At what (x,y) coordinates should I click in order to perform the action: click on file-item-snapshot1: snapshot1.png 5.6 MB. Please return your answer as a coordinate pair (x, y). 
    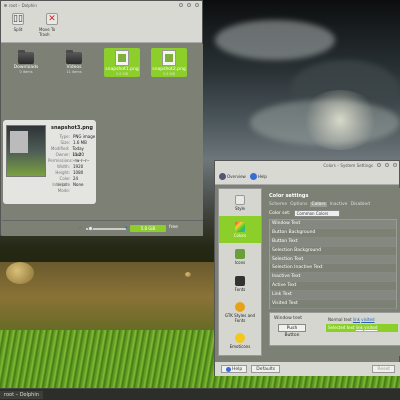
    Looking at the image, I should click on (122, 62).